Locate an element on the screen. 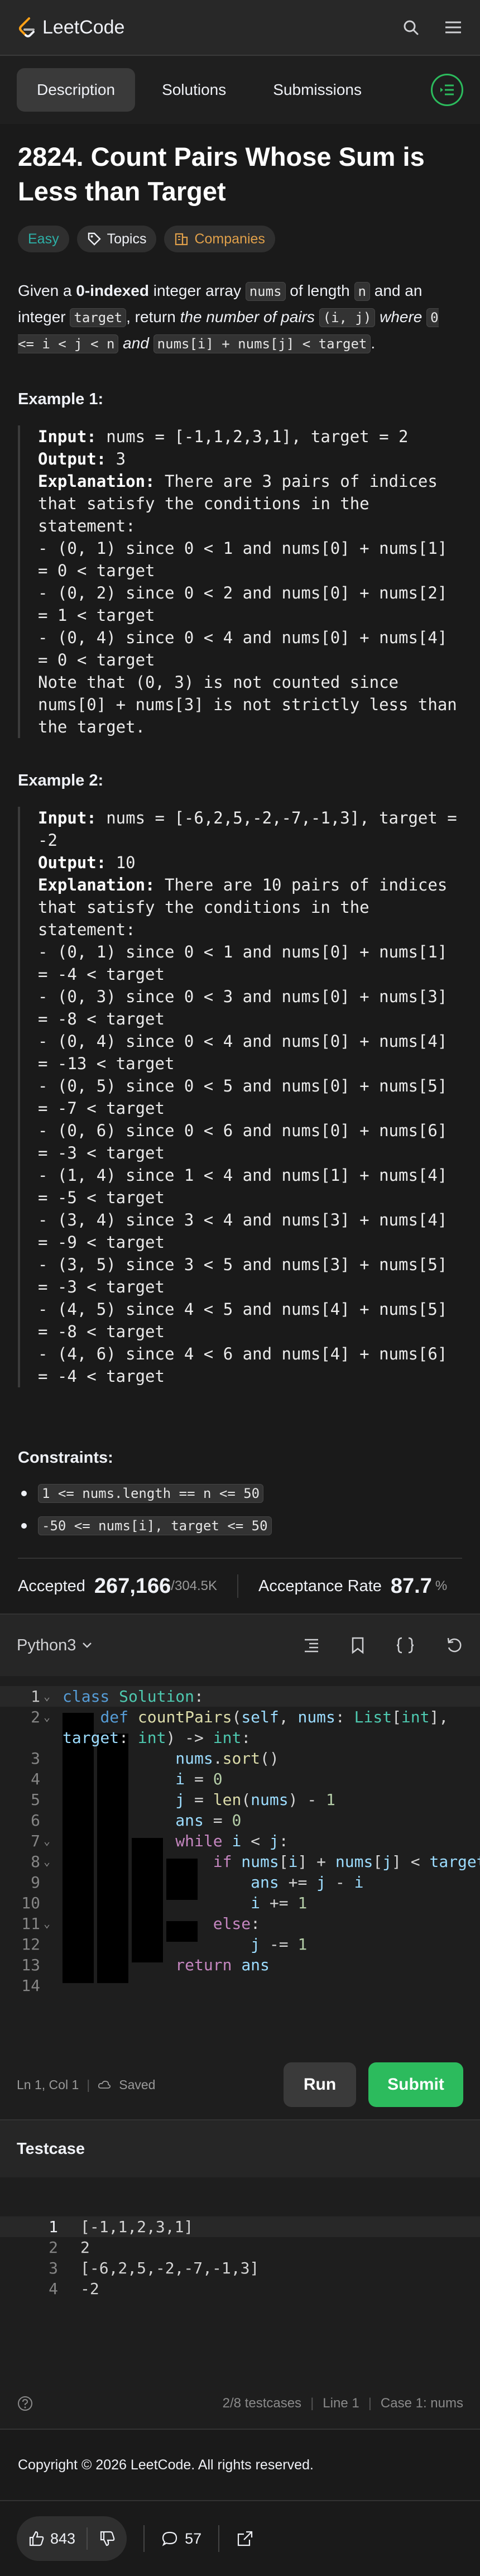 The height and width of the screenshot is (2576, 480). editor-status: Ln 1, Col 1 | Saved is located at coordinates (86, 2085).